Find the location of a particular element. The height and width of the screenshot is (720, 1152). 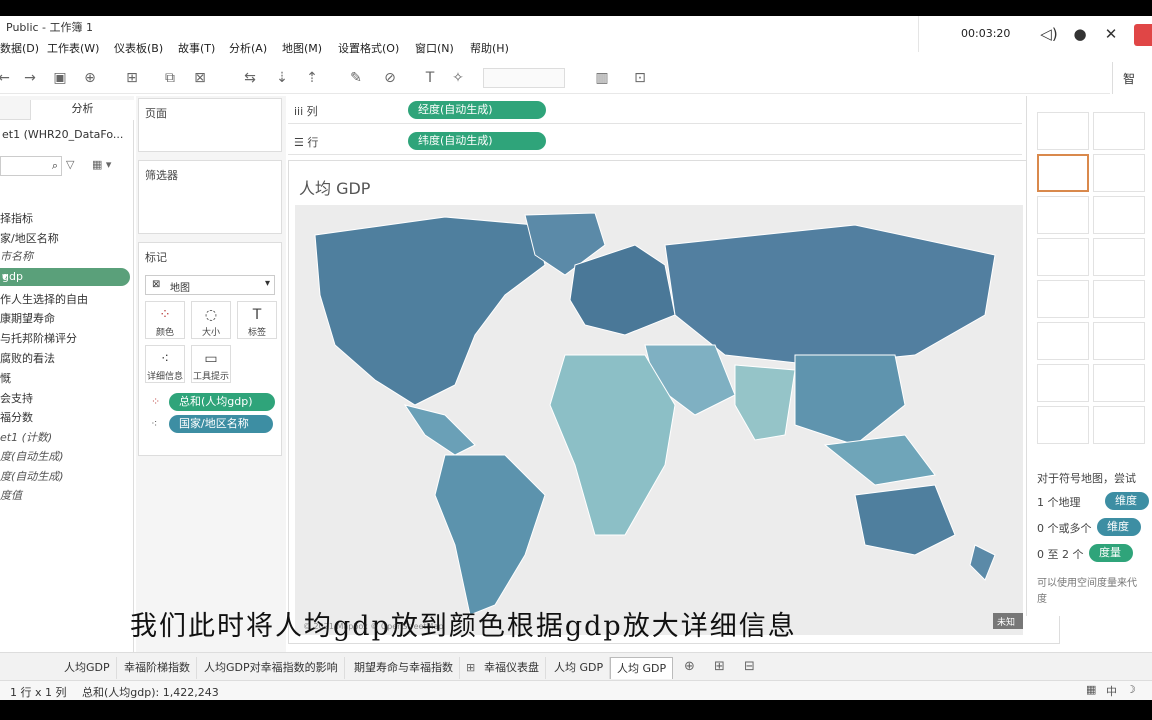

dashboard-tab: 幸福仪表盘 is located at coordinates (512, 668).